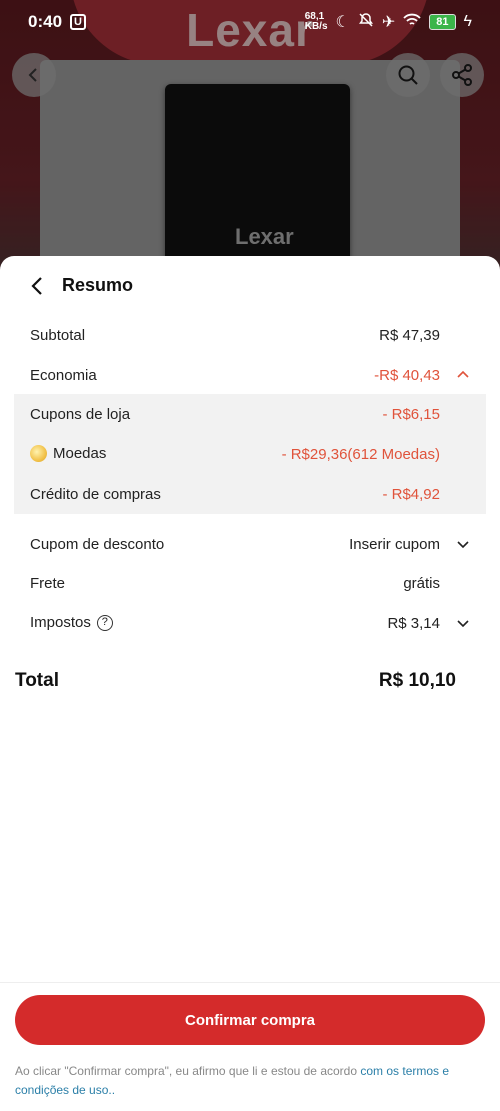 This screenshot has height=1111, width=500. I want to click on page-back-button, so click(34, 75).